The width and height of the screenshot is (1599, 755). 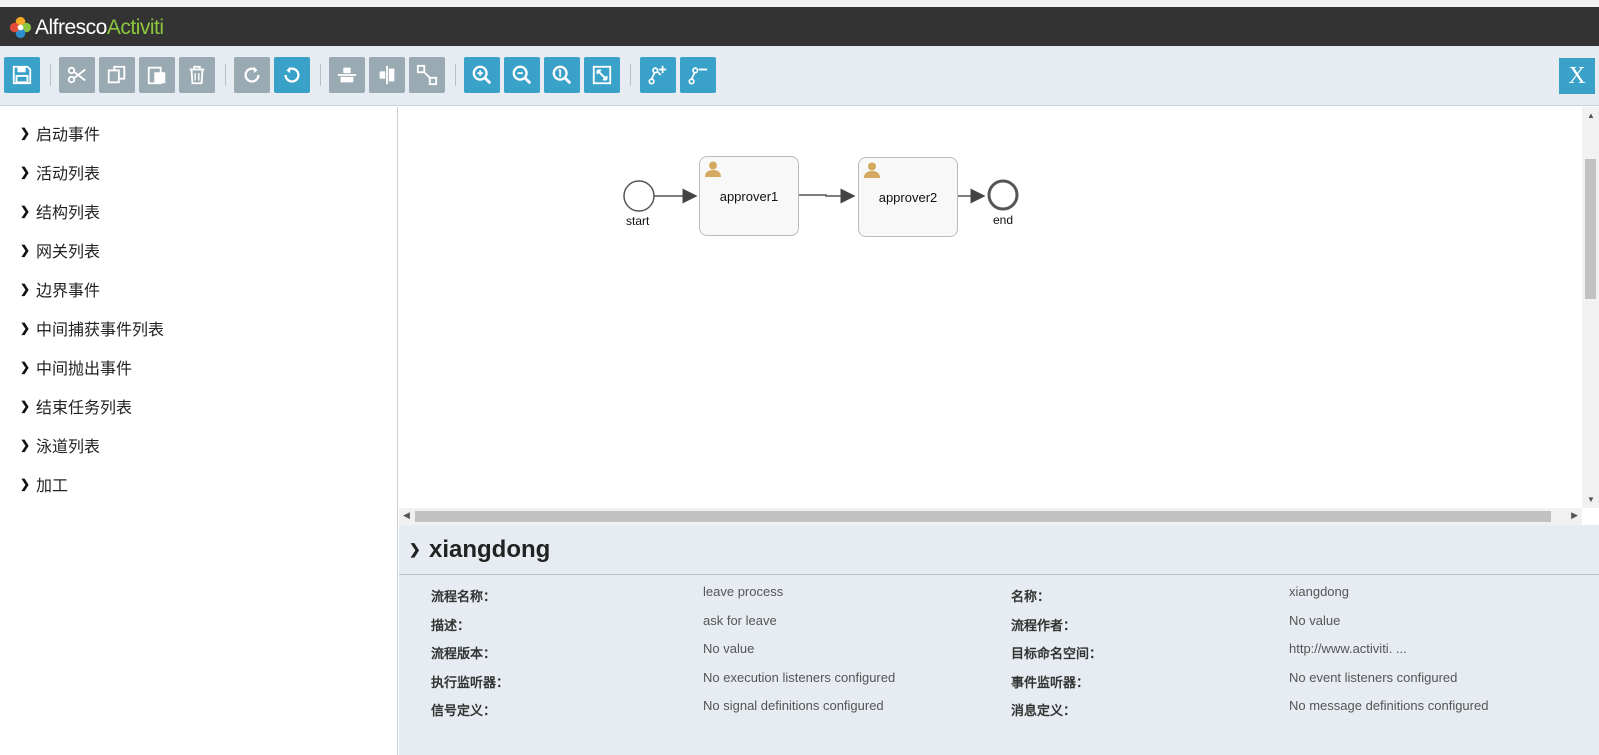 What do you see at coordinates (92, 328) in the screenshot?
I see `palette-item-intermediate-catch: ❯ 中间捕获事件列表` at bounding box center [92, 328].